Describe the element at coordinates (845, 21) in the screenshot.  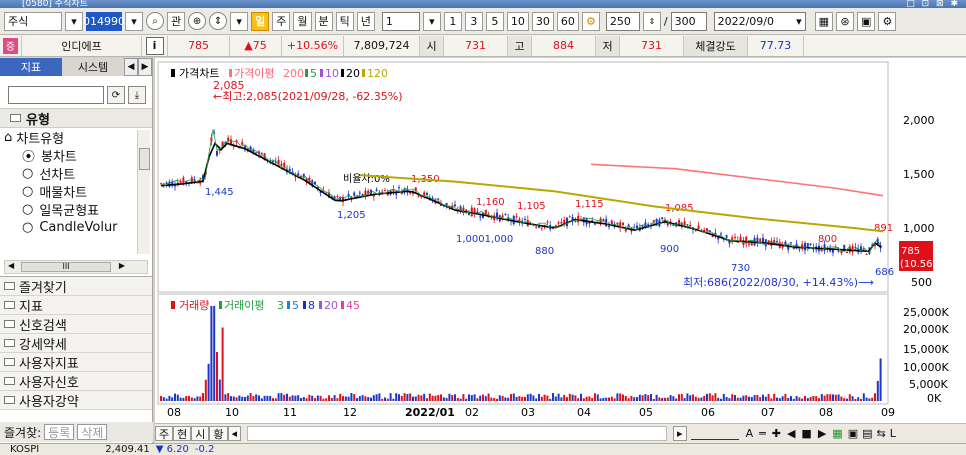
I see `magnify-icon: ⊛` at that location.